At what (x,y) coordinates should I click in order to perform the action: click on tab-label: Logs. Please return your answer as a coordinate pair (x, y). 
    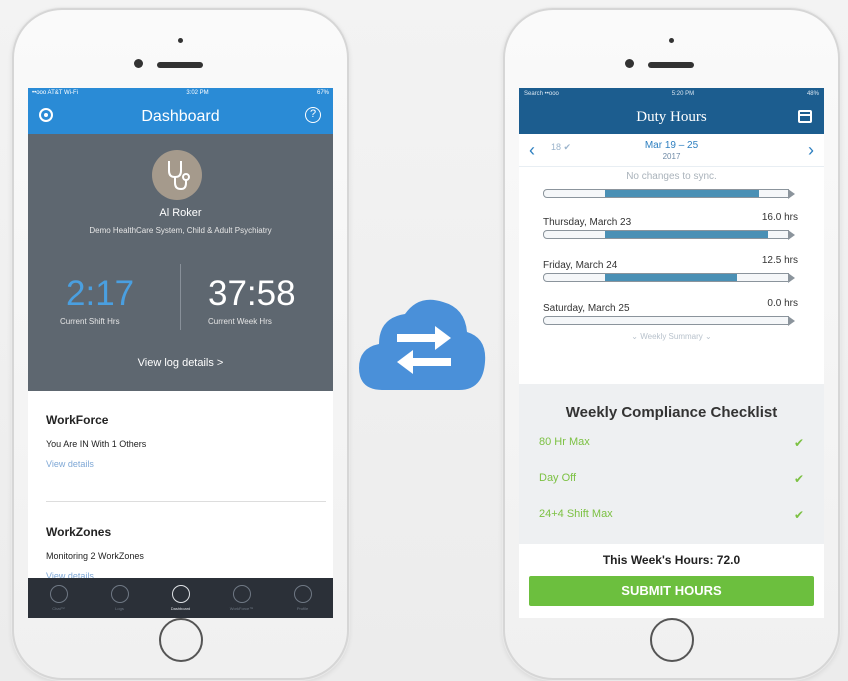
    Looking at the image, I should click on (119, 608).